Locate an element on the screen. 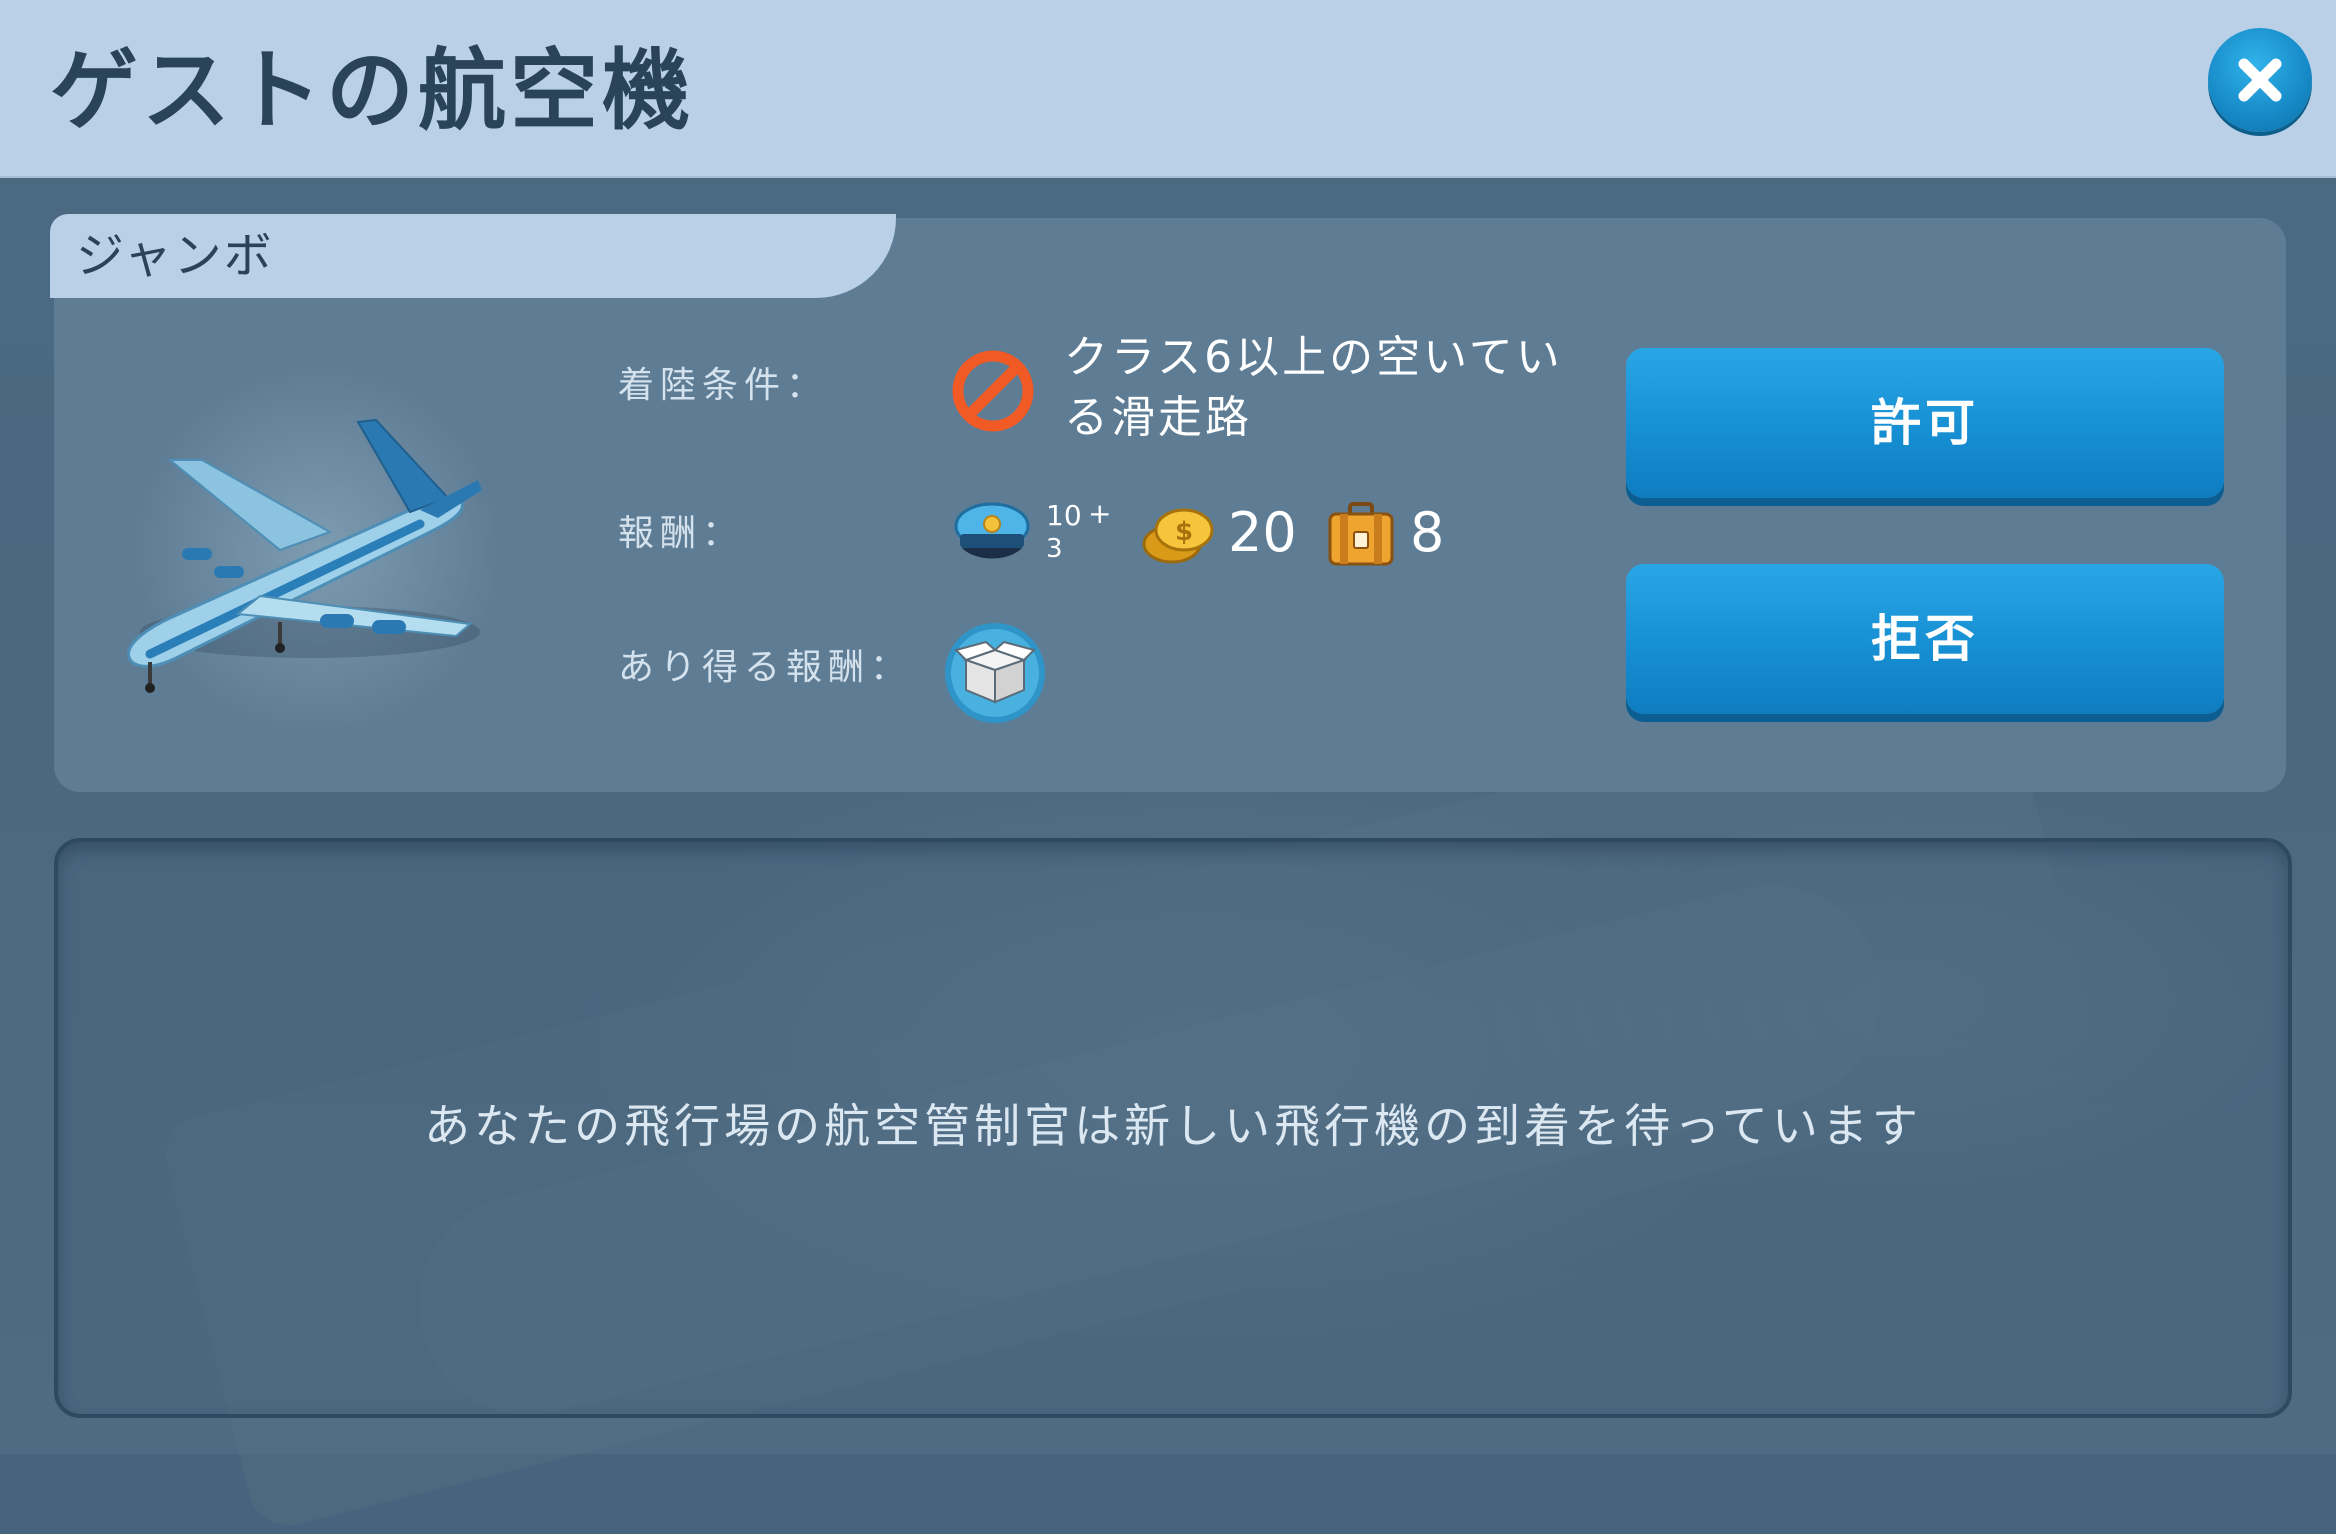 The width and height of the screenshot is (2336, 1534). pilot-xp-plus: + is located at coordinates (1100, 513).